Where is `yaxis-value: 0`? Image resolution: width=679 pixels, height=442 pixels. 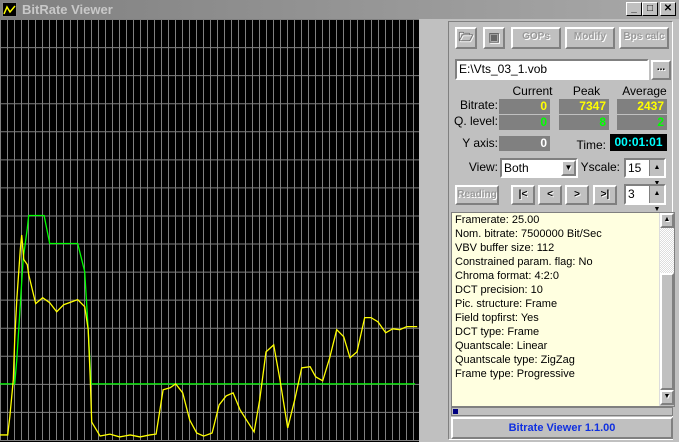 yaxis-value: 0 is located at coordinates (524, 143).